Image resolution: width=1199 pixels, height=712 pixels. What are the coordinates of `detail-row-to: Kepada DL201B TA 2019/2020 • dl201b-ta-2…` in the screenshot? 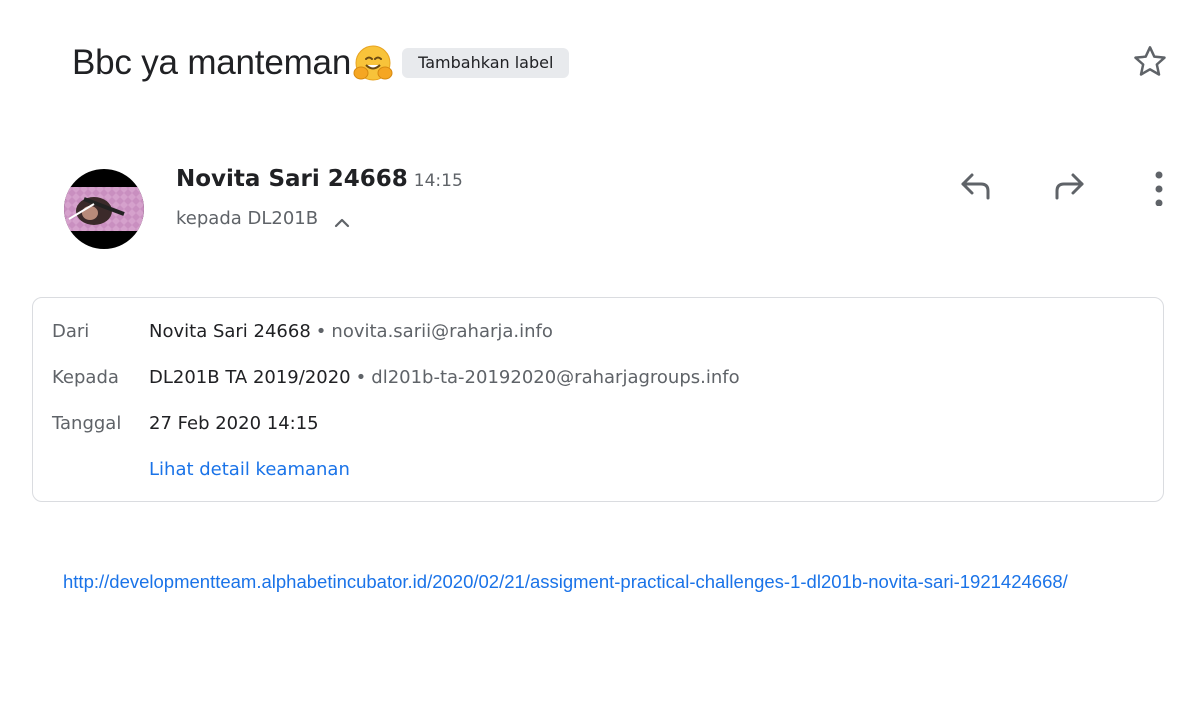 It's located at (396, 377).